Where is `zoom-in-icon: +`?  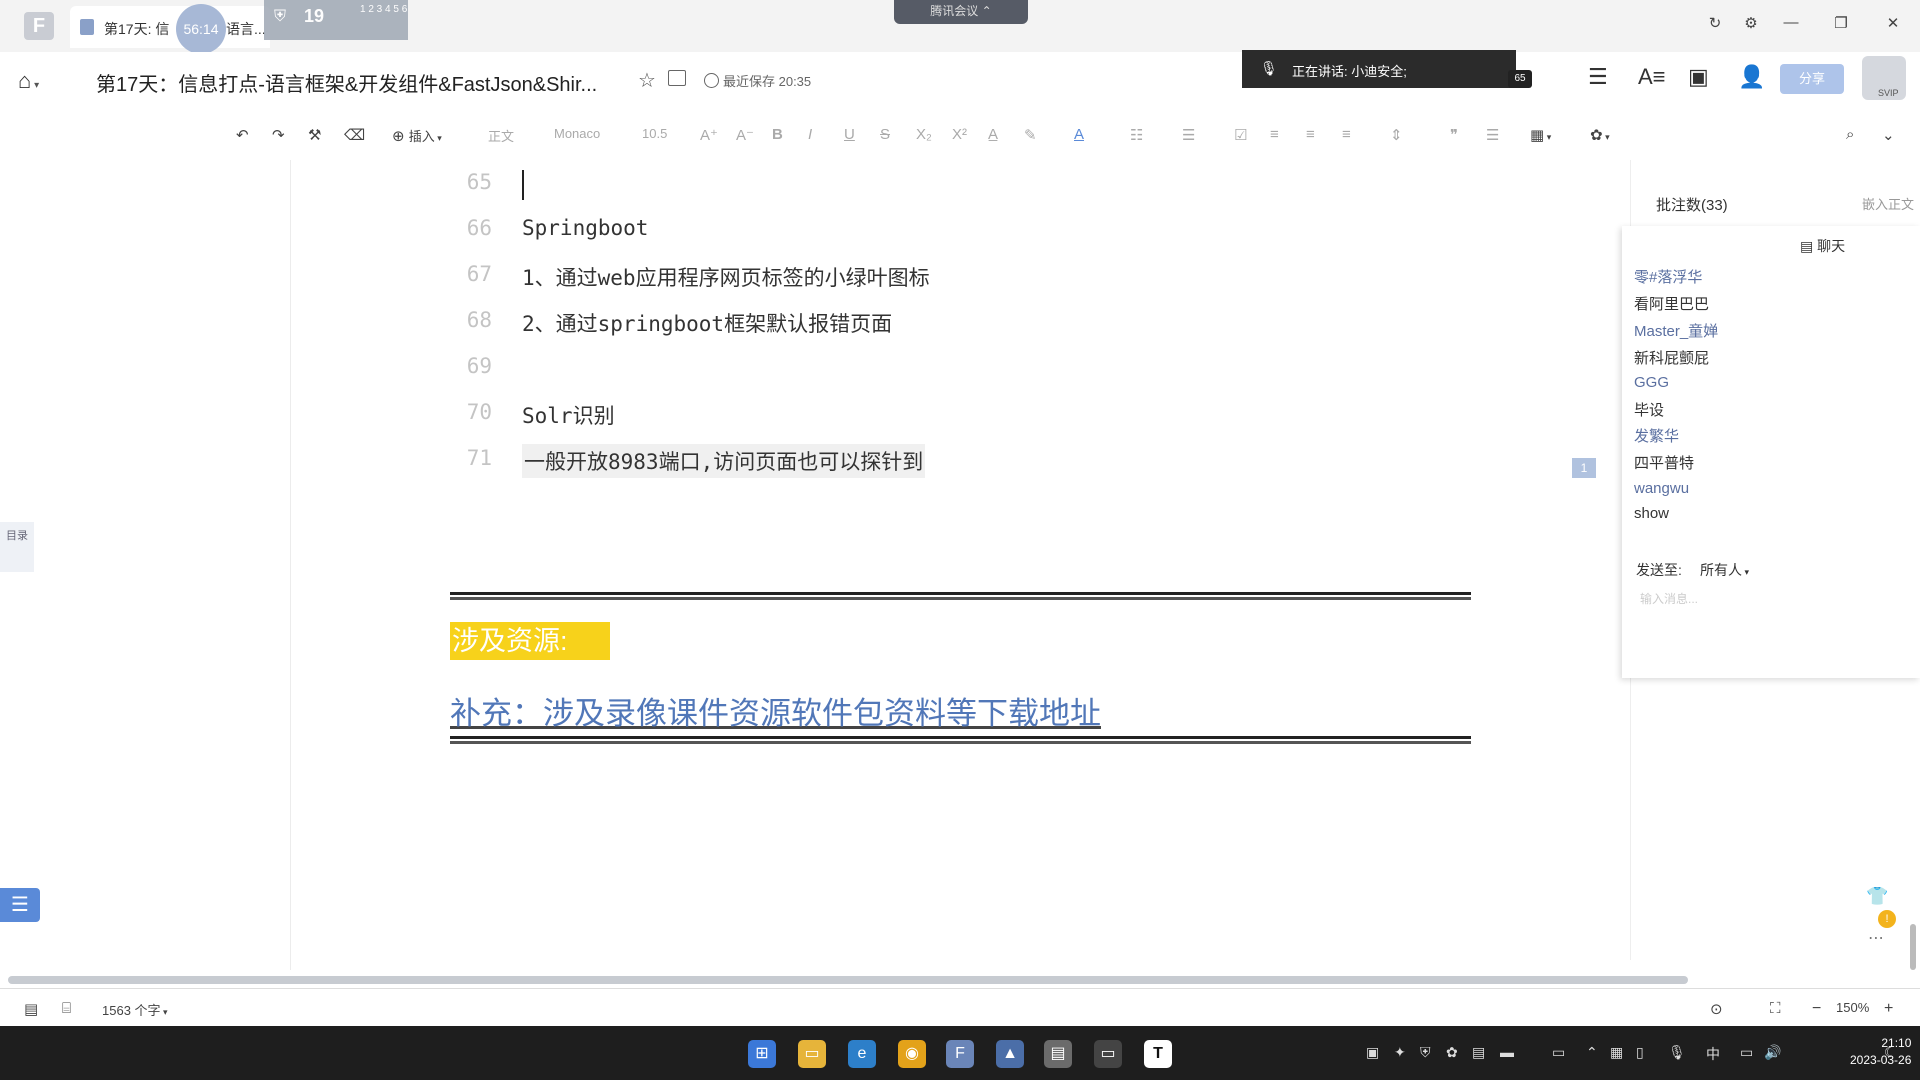
zoom-in-icon: + is located at coordinates (1888, 1009).